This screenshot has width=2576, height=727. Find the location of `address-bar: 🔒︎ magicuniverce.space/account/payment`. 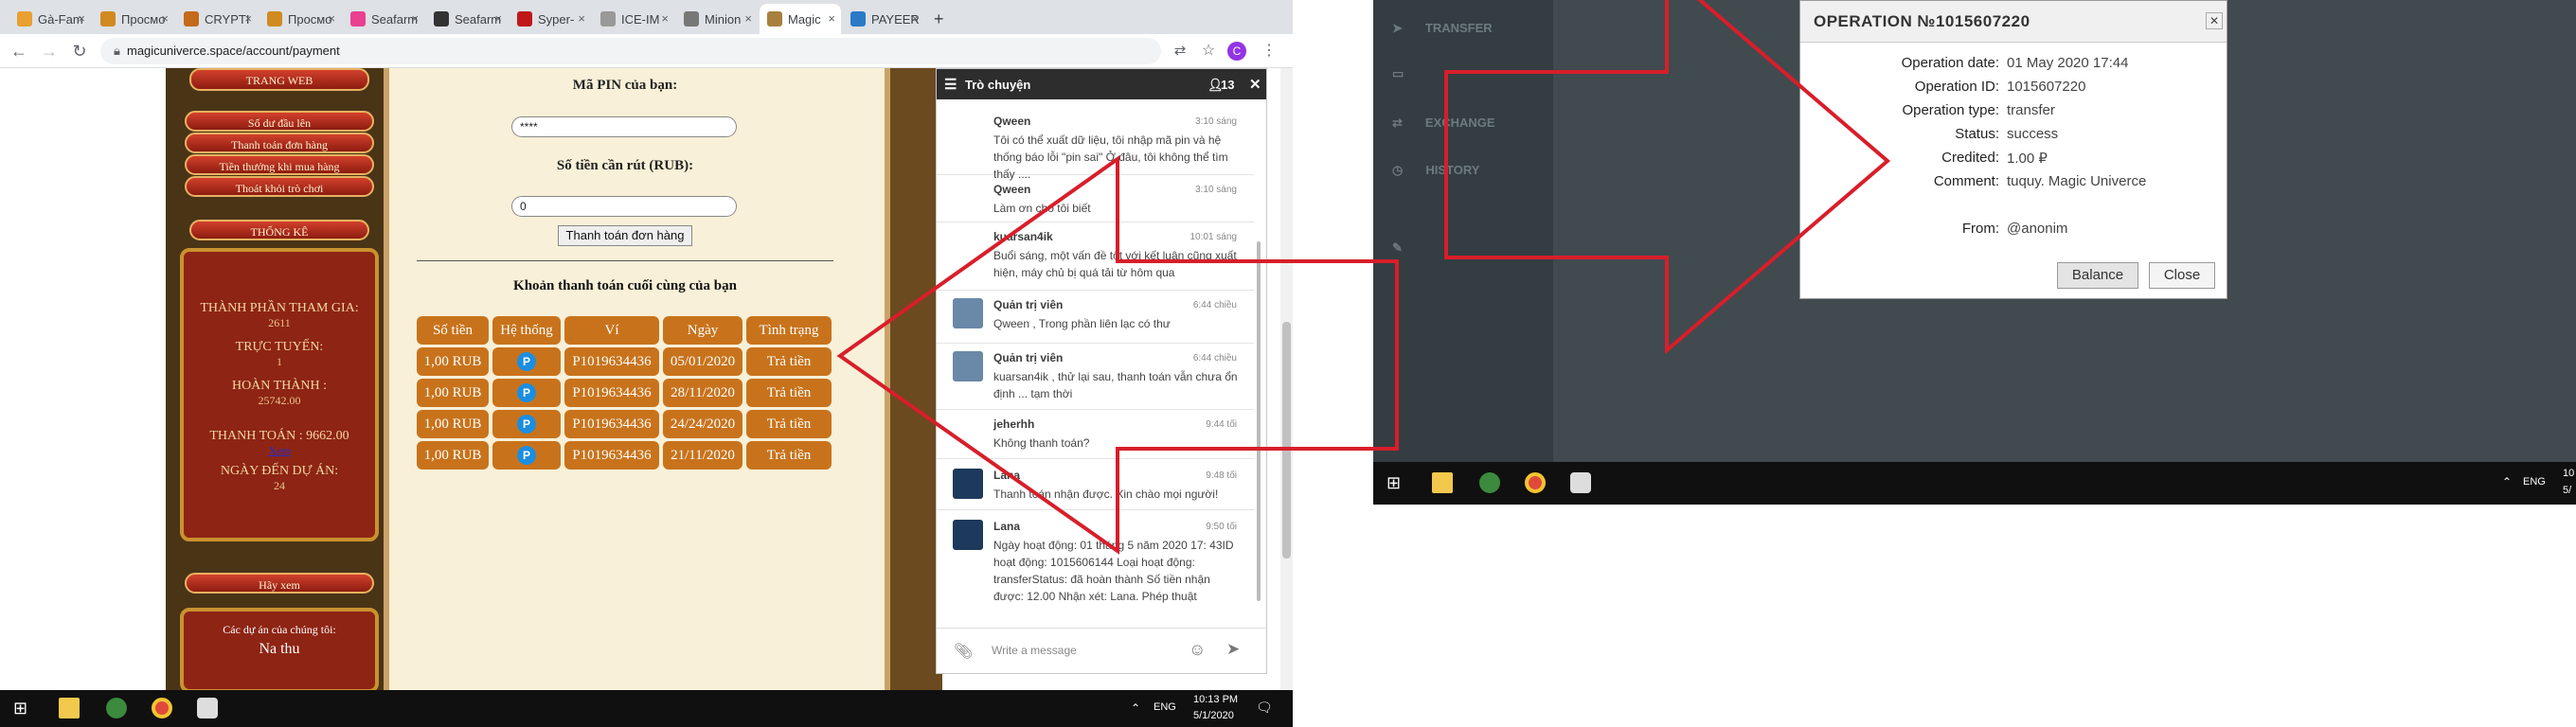

address-bar: 🔒︎ magicuniverce.space/account/payment is located at coordinates (630, 51).